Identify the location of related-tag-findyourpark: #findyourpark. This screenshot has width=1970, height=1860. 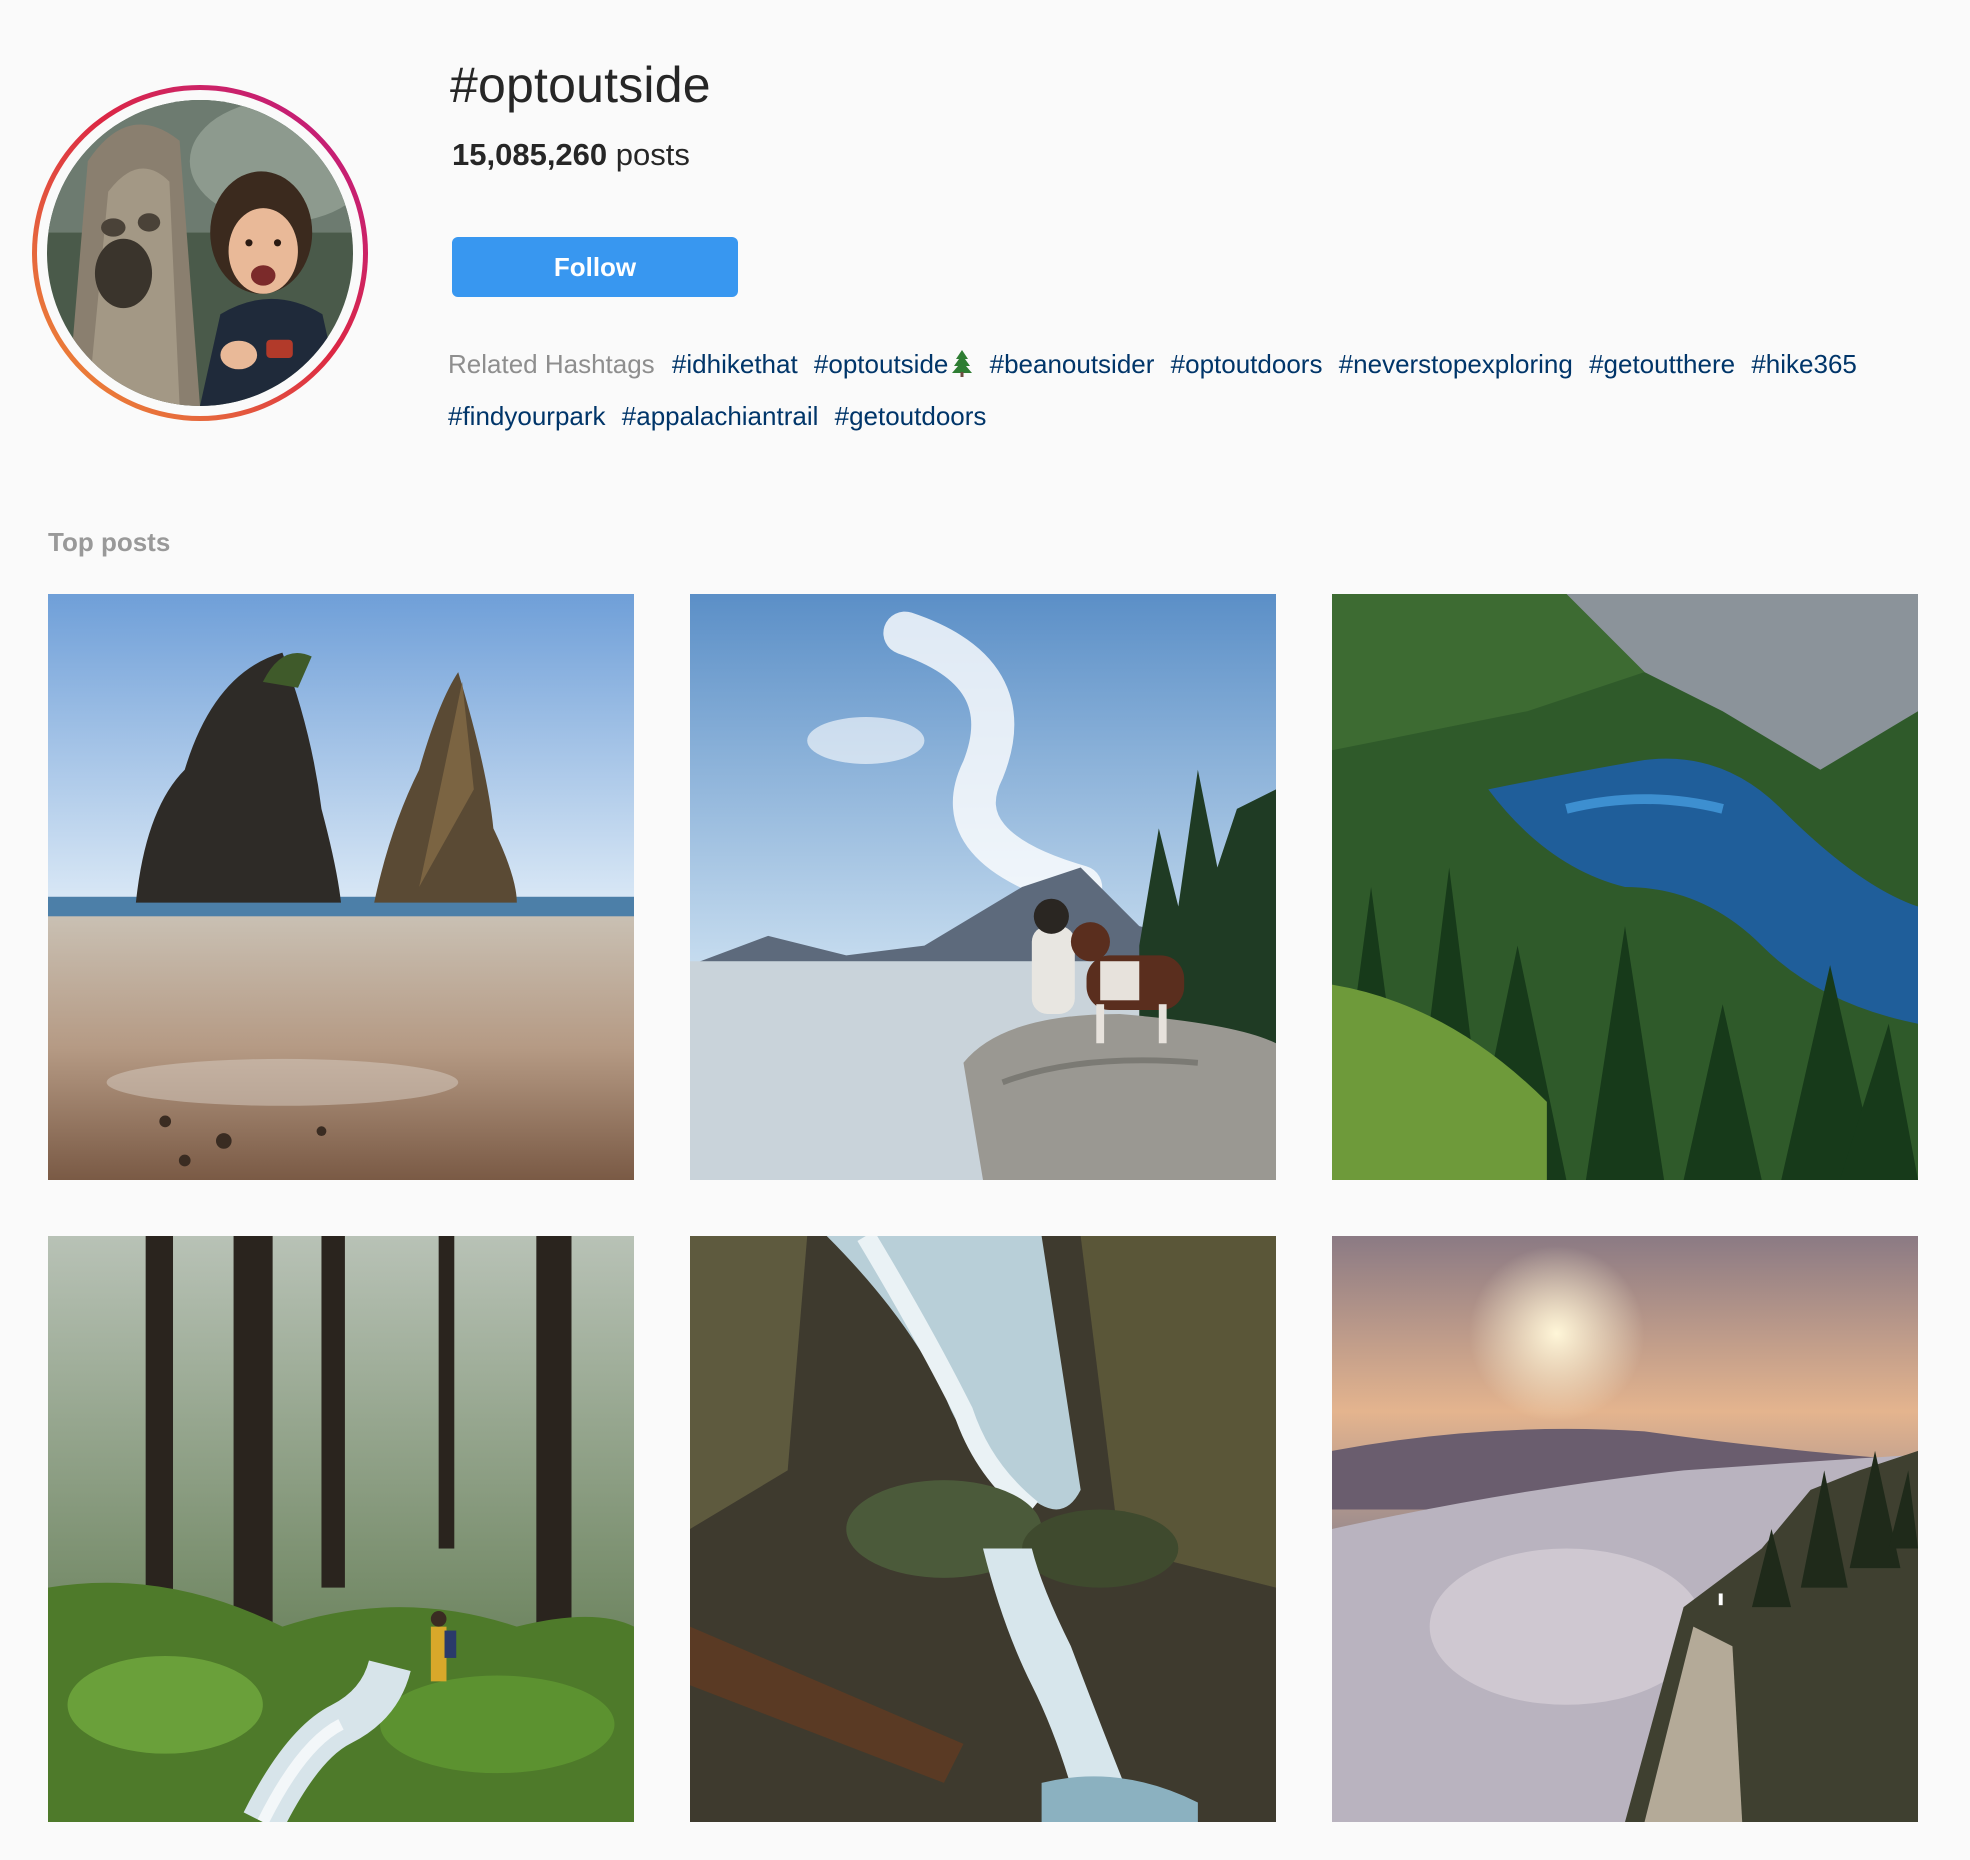
(527, 416).